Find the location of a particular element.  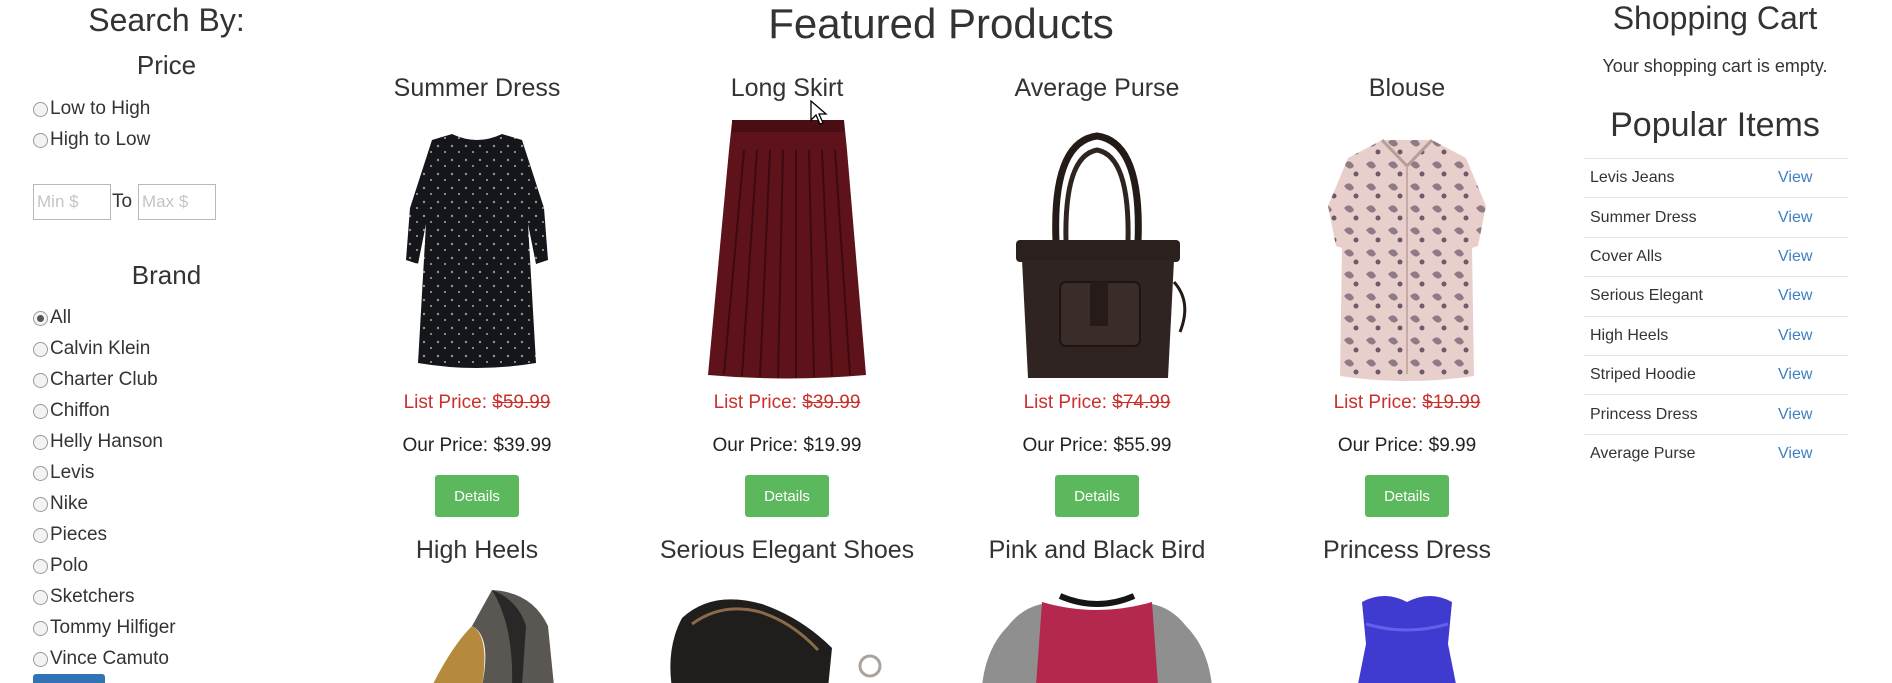

list-price: List Price: $39.99 is located at coordinates (787, 403).